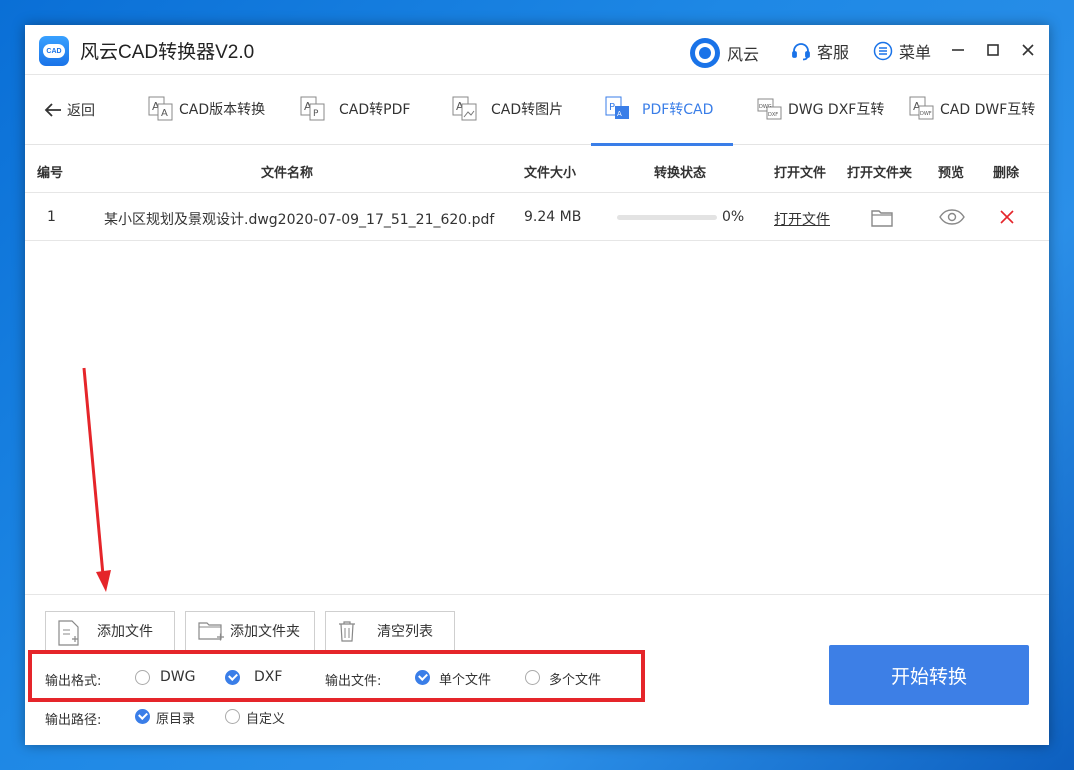 The width and height of the screenshot is (1074, 770). I want to click on close-button, so click(1028, 50).